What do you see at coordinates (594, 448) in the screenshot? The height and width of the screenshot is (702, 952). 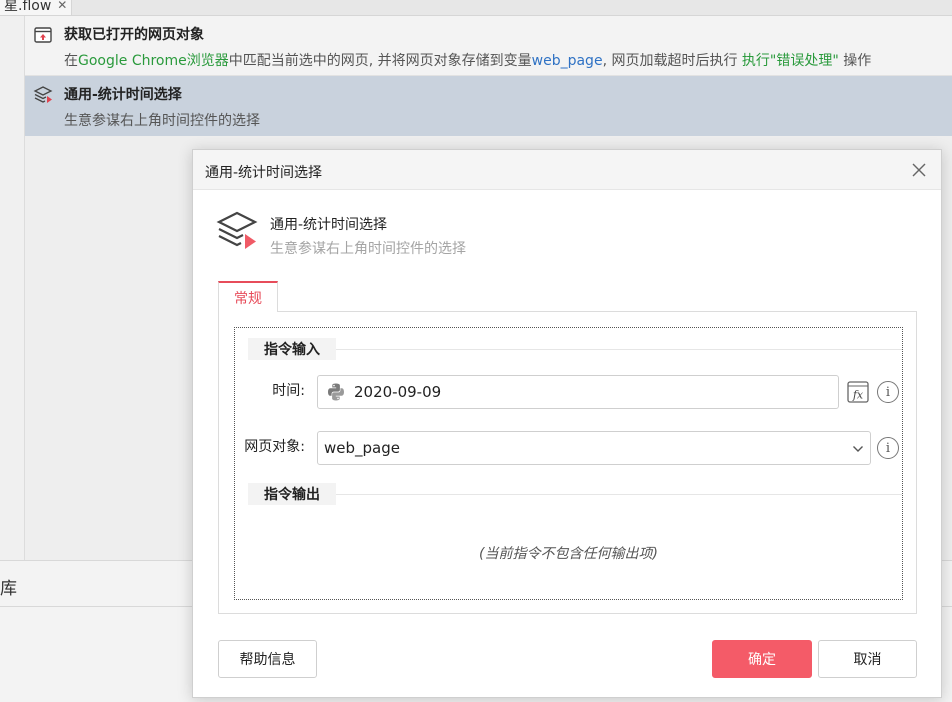 I see `webobj-select: web_page` at bounding box center [594, 448].